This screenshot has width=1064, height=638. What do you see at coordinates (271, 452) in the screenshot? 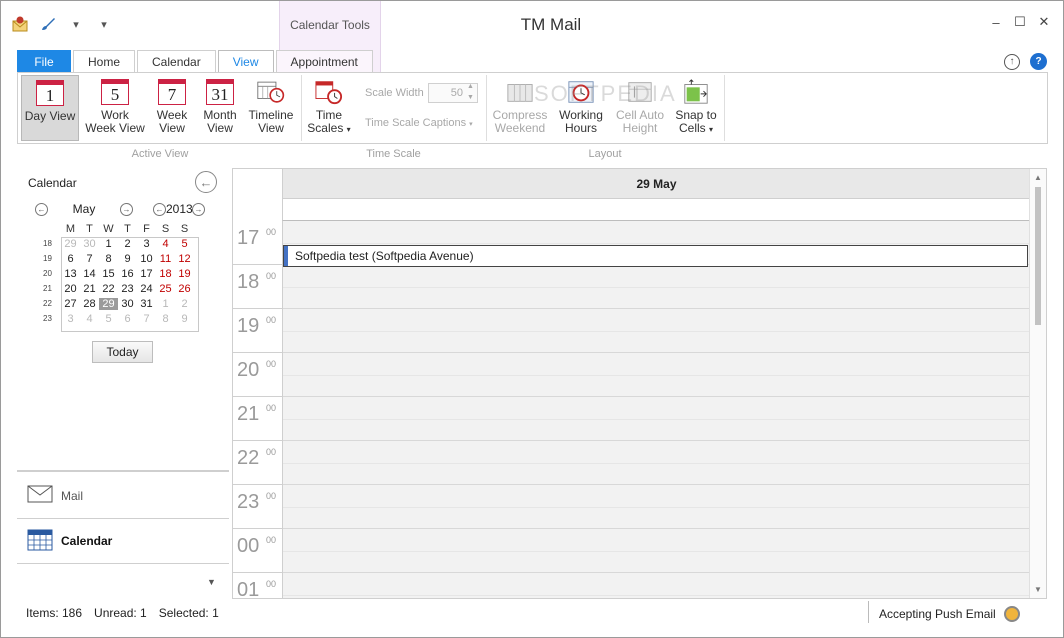
I see `minute-number: 00` at bounding box center [271, 452].